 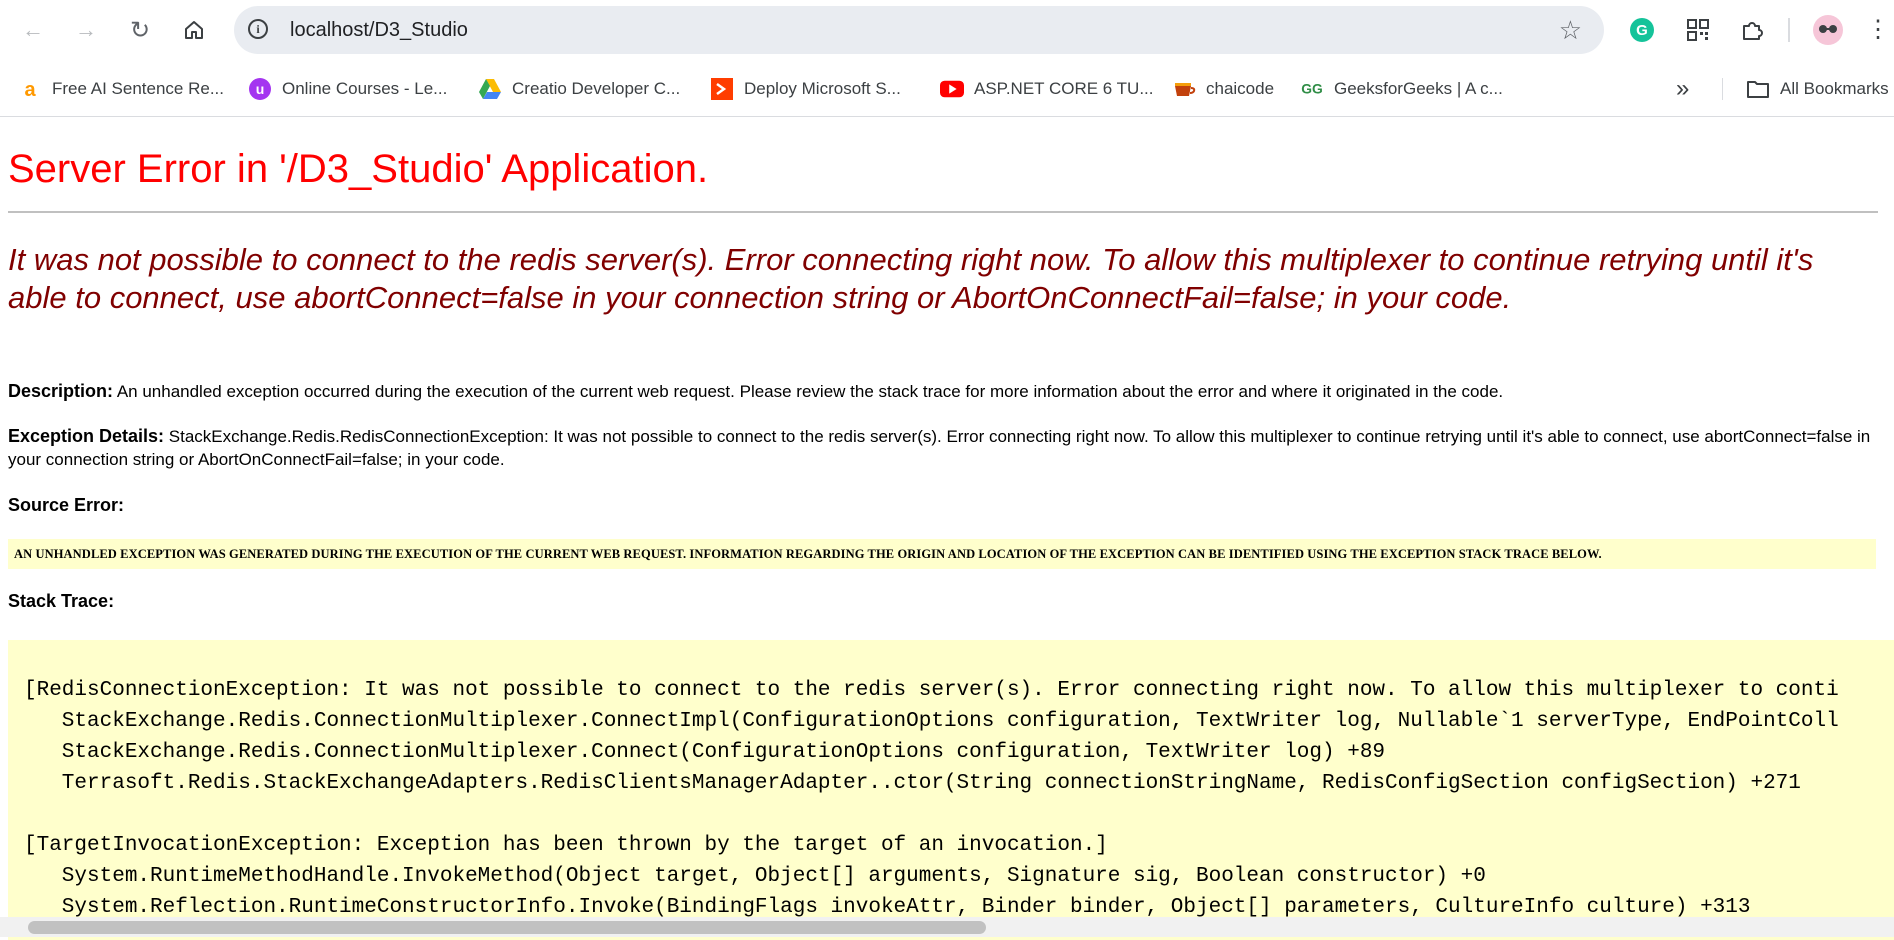 I want to click on more-bookmarks-button: », so click(x=1682, y=89).